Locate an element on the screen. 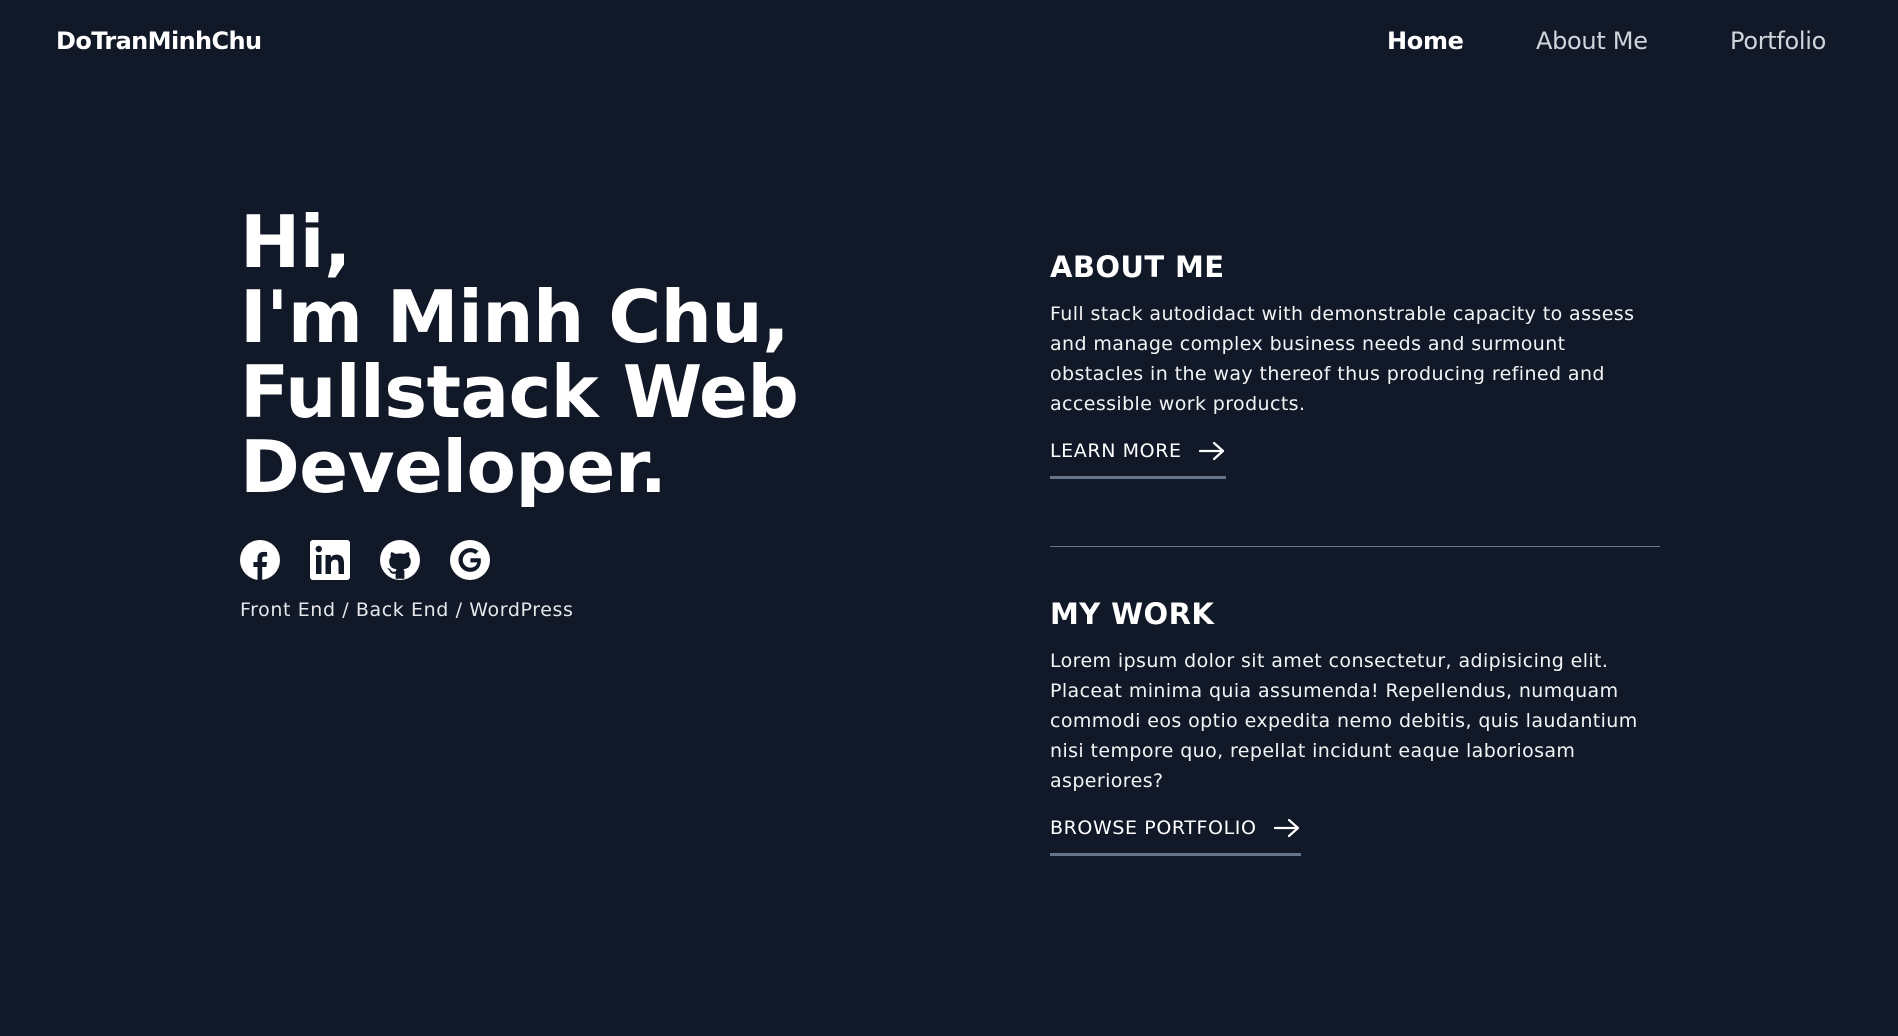  learn-more-link: LEARN MORE is located at coordinates (1138, 459).